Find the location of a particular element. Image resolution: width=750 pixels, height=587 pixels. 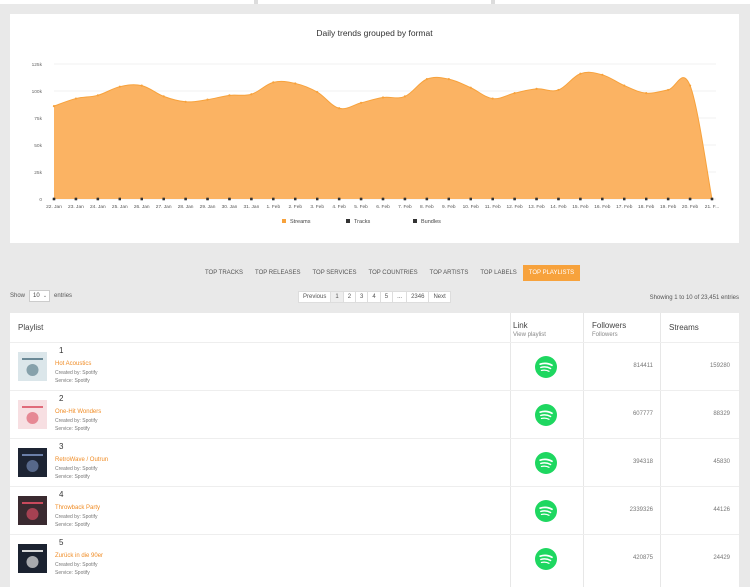

y-tick-label: 25k is located at coordinates (38, 173).